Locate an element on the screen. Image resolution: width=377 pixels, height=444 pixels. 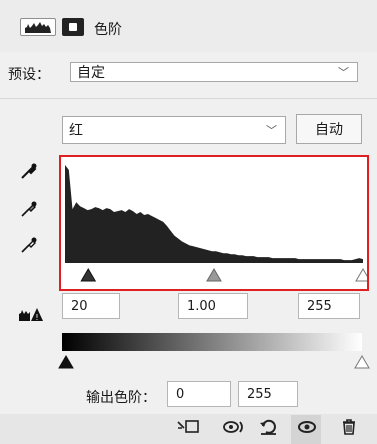
divider is located at coordinates (188, 98).